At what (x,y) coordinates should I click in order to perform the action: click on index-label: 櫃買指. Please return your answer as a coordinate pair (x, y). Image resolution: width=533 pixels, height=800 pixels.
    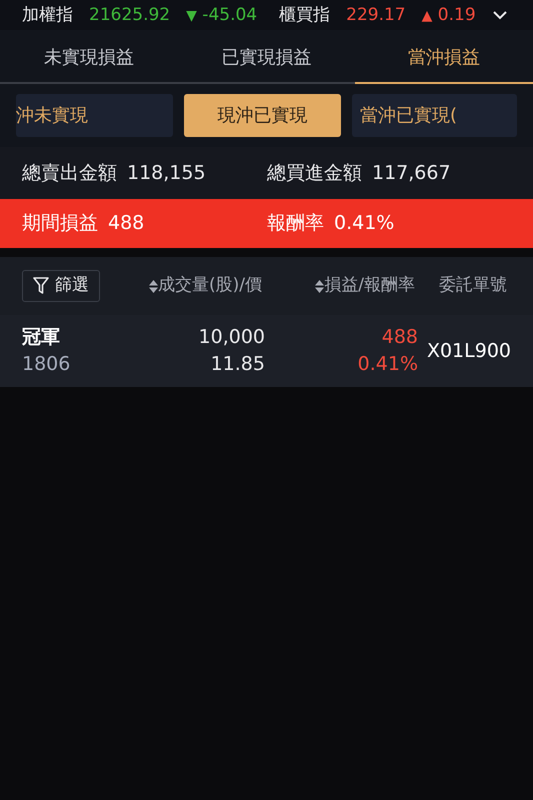
    Looking at the image, I should click on (304, 15).